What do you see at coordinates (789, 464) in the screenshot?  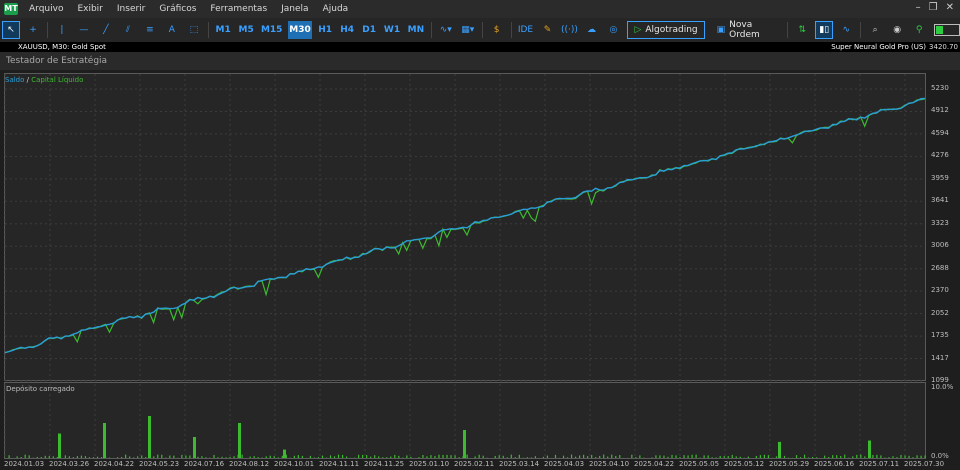 I see `x-tick-label: 2025.05.29` at bounding box center [789, 464].